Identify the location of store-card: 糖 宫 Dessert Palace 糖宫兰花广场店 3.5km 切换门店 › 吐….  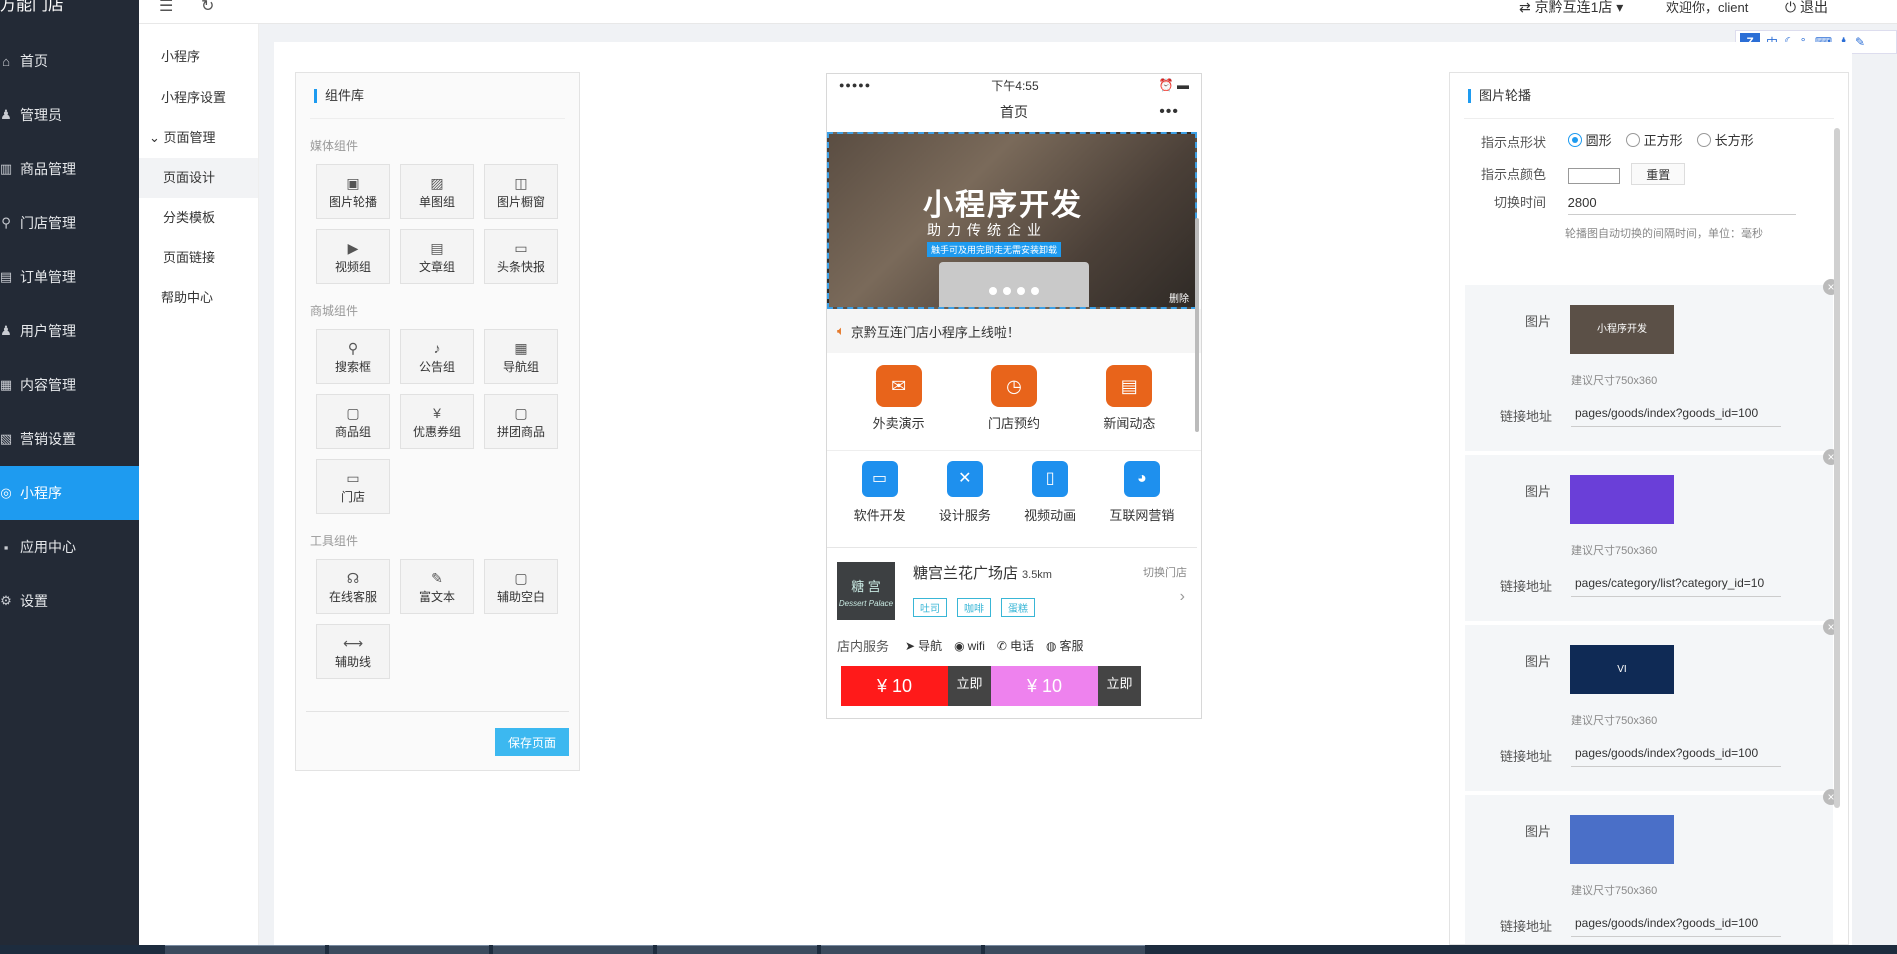
(1012, 606).